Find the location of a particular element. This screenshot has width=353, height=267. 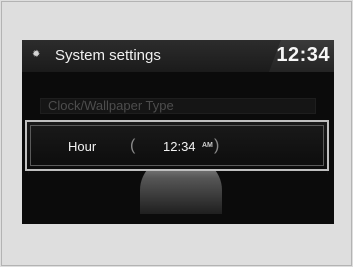

menu-item-label: Clock/Wallpaper Type is located at coordinates (111, 105).